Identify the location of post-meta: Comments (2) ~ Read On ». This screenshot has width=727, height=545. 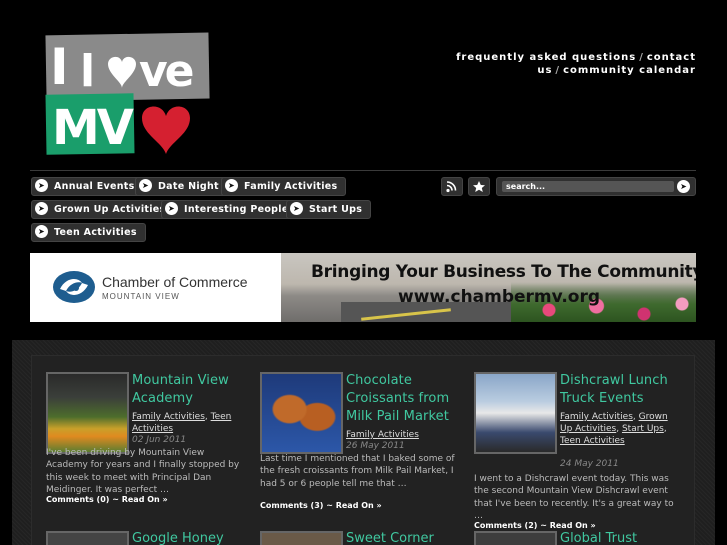
(535, 525).